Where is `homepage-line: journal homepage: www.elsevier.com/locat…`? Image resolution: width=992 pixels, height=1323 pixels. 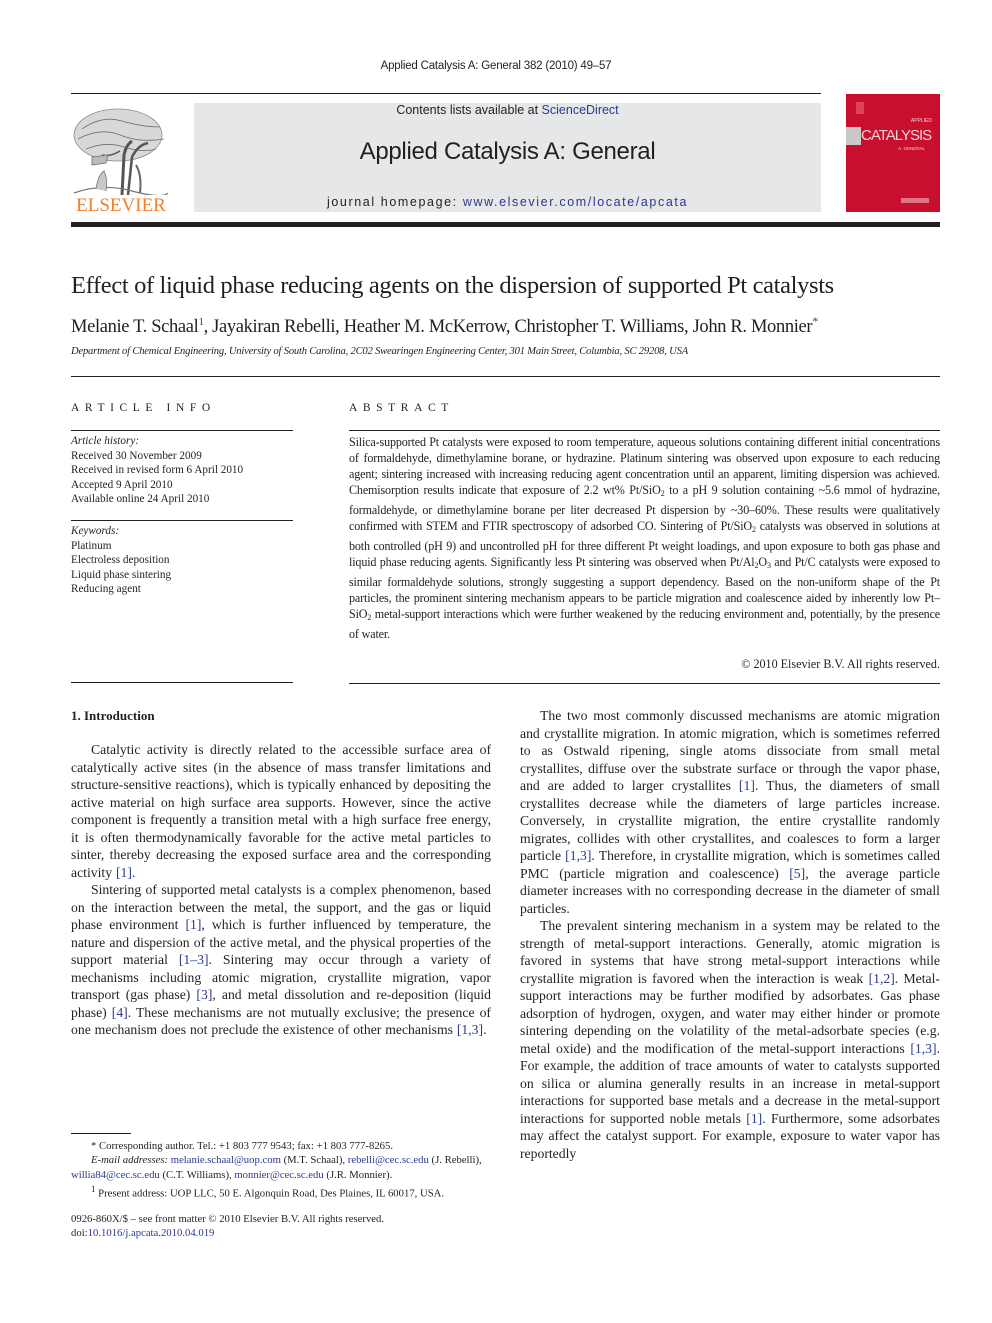 homepage-line: journal homepage: www.elsevier.com/locat… is located at coordinates (507, 202).